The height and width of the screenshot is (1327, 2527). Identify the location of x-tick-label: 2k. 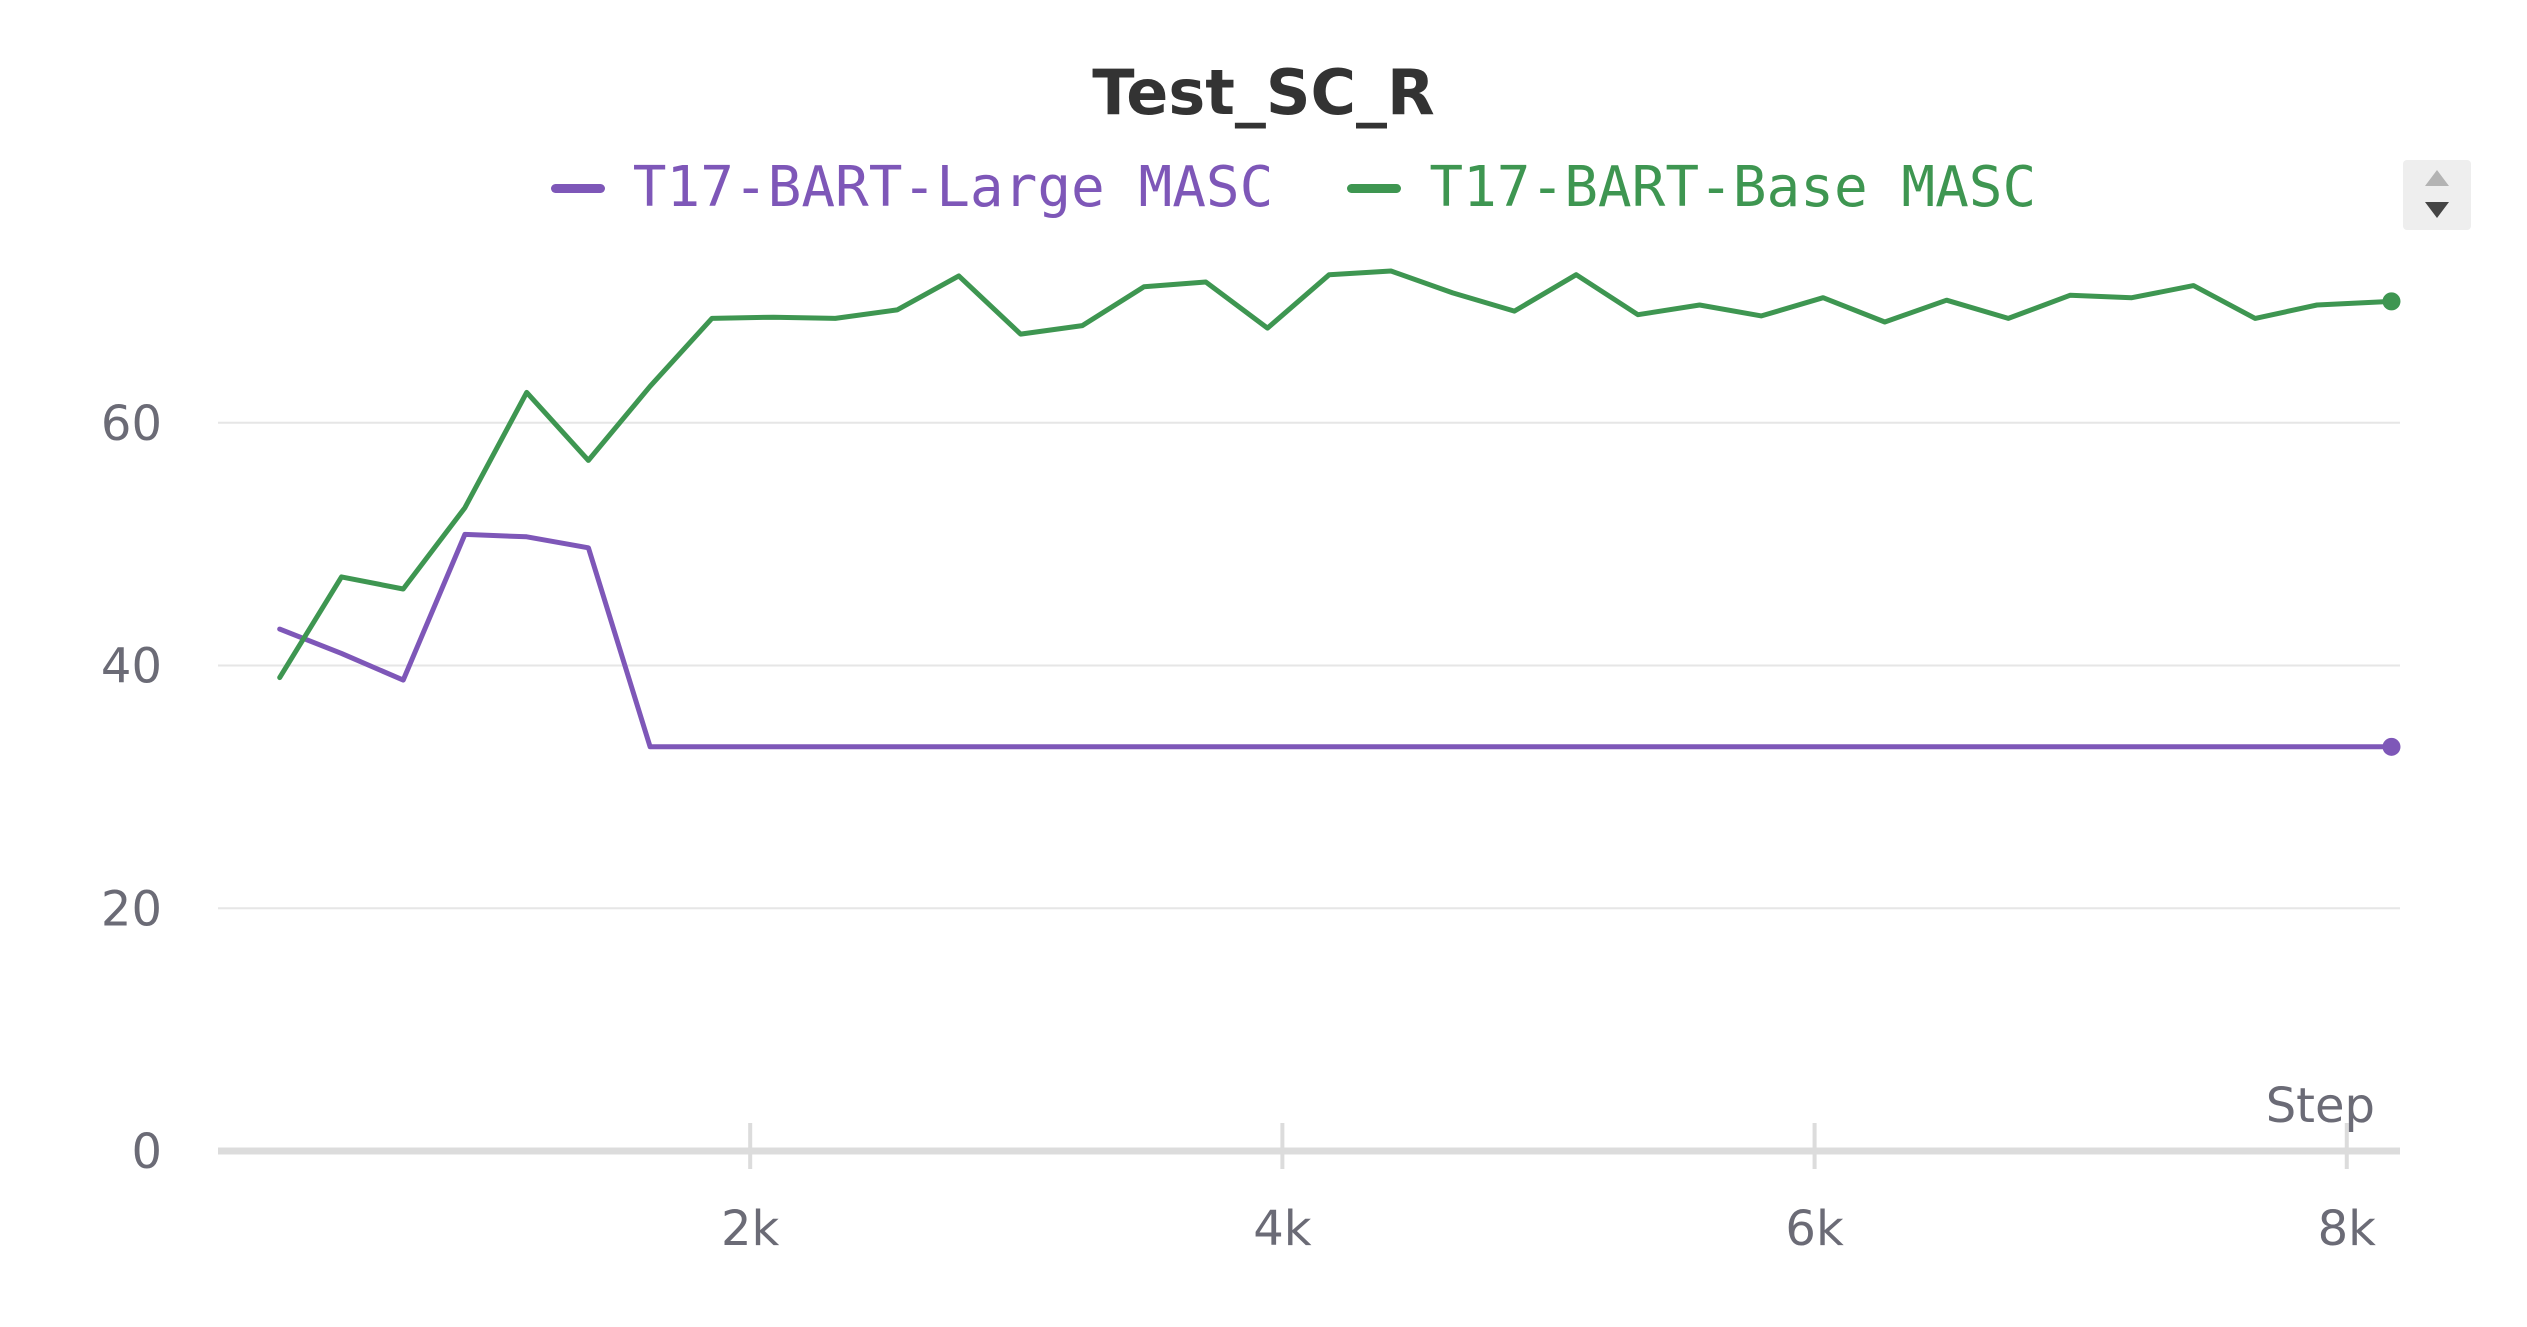
(750, 1229).